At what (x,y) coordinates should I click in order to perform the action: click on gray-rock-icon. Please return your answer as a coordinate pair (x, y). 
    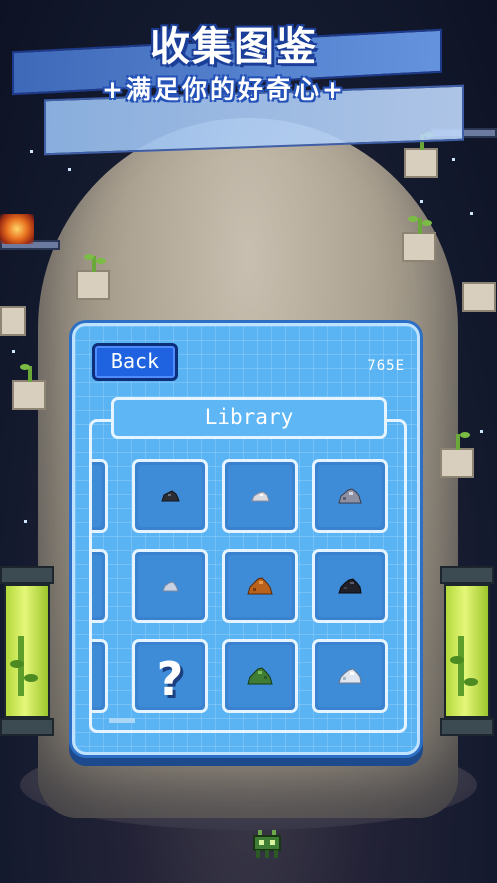
    Looking at the image, I should click on (350, 496).